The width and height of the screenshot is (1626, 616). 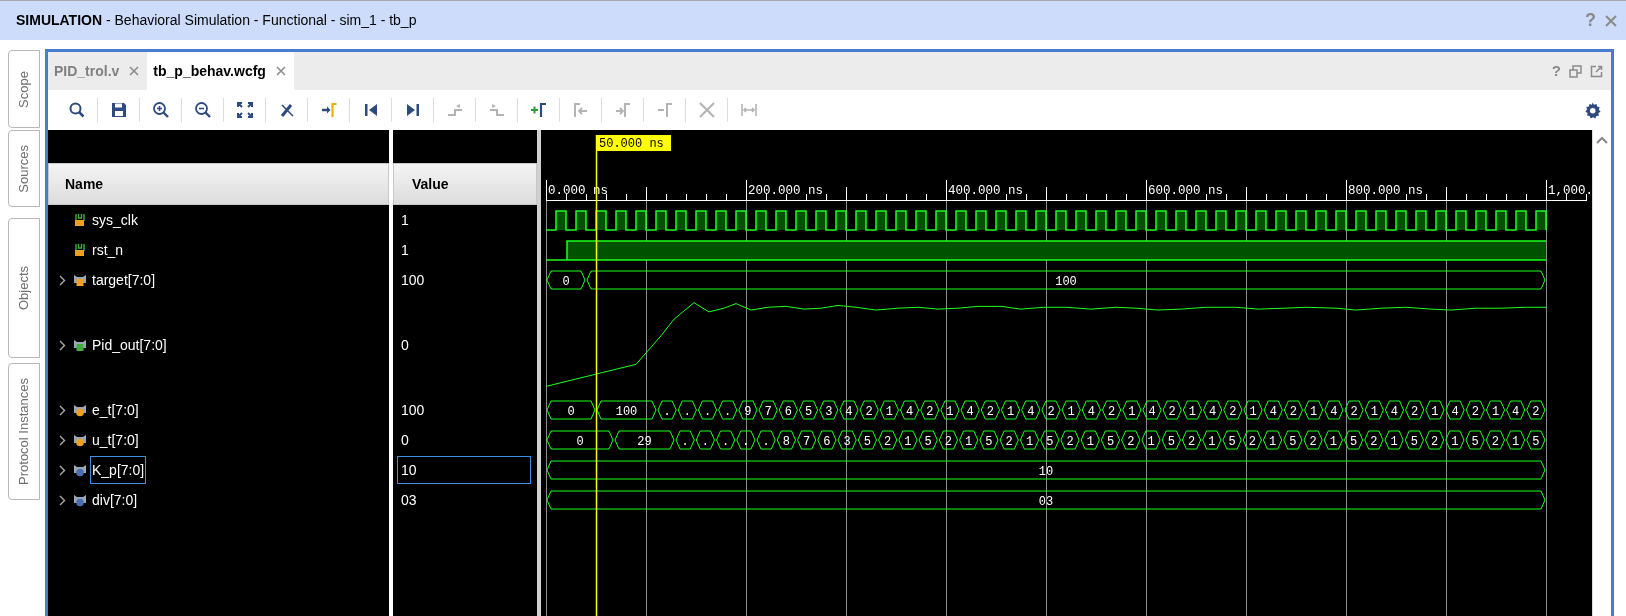 I want to click on signal-name: K_p[7:0], so click(x=118, y=470).